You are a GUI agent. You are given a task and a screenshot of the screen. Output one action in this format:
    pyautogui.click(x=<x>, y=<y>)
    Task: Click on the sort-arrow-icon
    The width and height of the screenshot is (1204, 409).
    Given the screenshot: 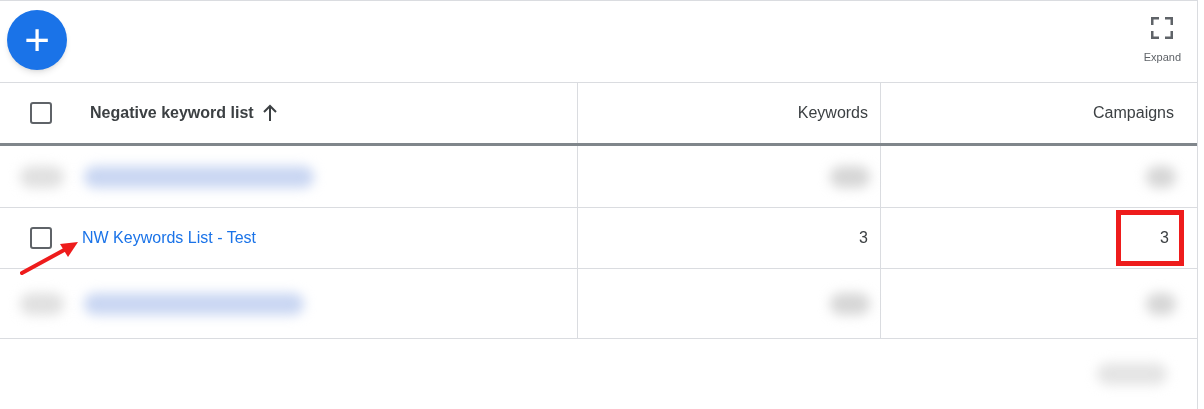 What is the action you would take?
    pyautogui.click(x=269, y=113)
    